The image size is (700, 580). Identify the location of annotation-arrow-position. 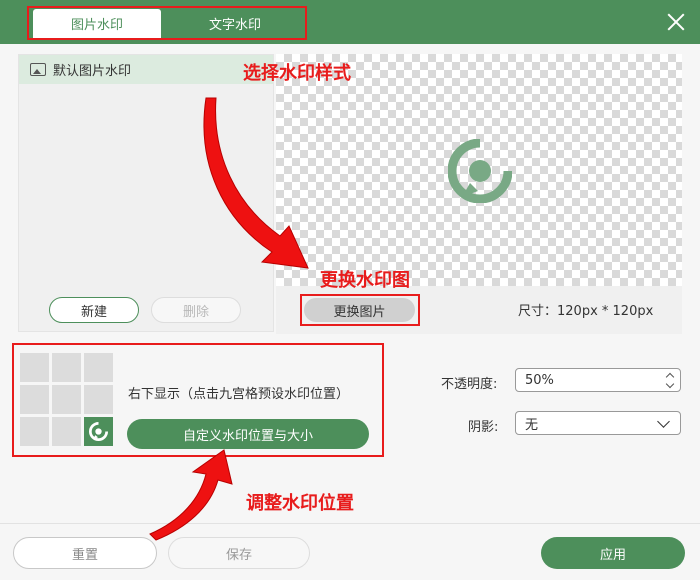
(191, 495).